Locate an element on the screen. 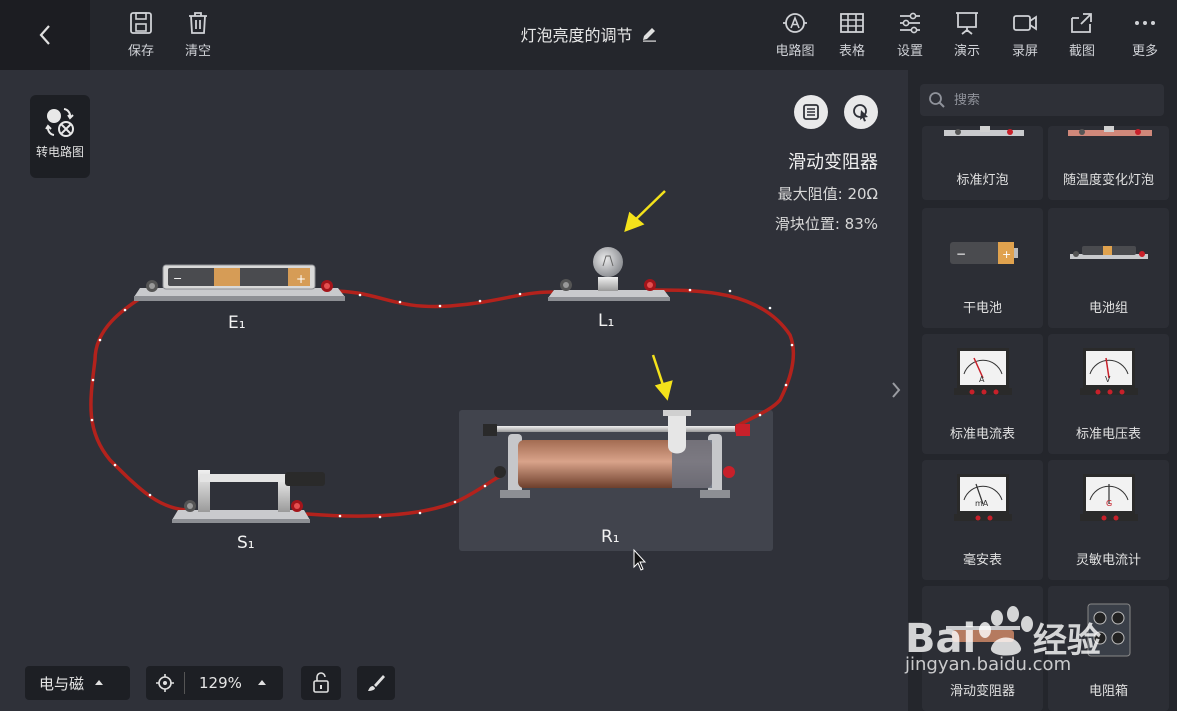  tool-settings-label: 设置 is located at coordinates (909, 51).